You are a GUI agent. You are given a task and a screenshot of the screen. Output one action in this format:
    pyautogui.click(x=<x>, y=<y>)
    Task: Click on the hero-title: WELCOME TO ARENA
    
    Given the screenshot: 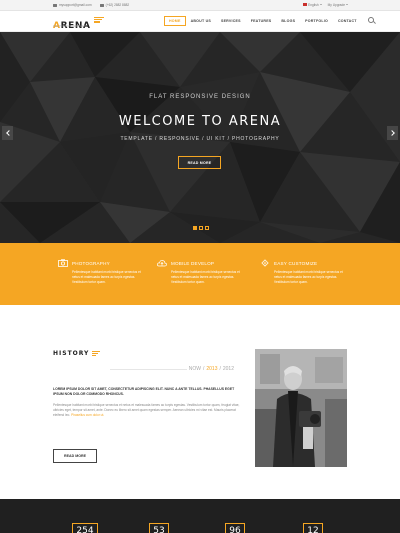 What is the action you would take?
    pyautogui.click(x=200, y=121)
    